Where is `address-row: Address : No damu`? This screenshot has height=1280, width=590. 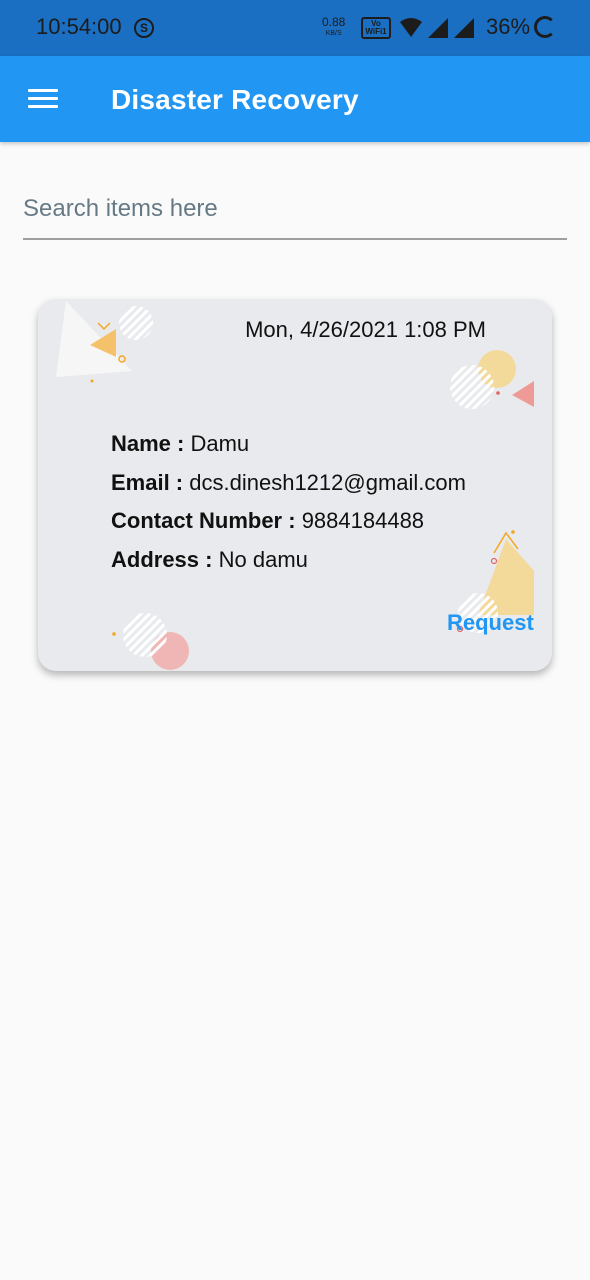
address-row: Address : No damu is located at coordinates (209, 560).